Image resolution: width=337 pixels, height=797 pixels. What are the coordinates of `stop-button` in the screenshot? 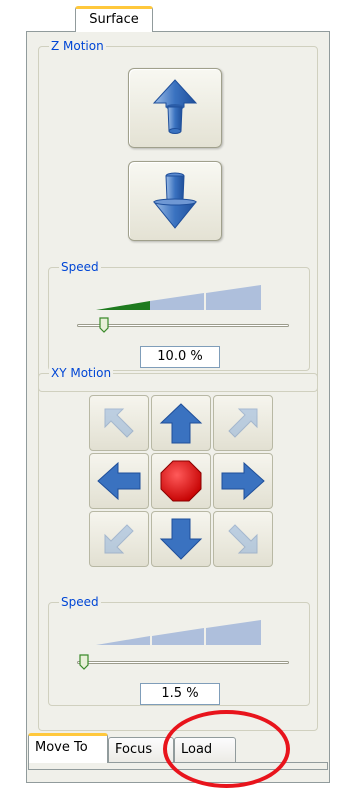 It's located at (181, 481).